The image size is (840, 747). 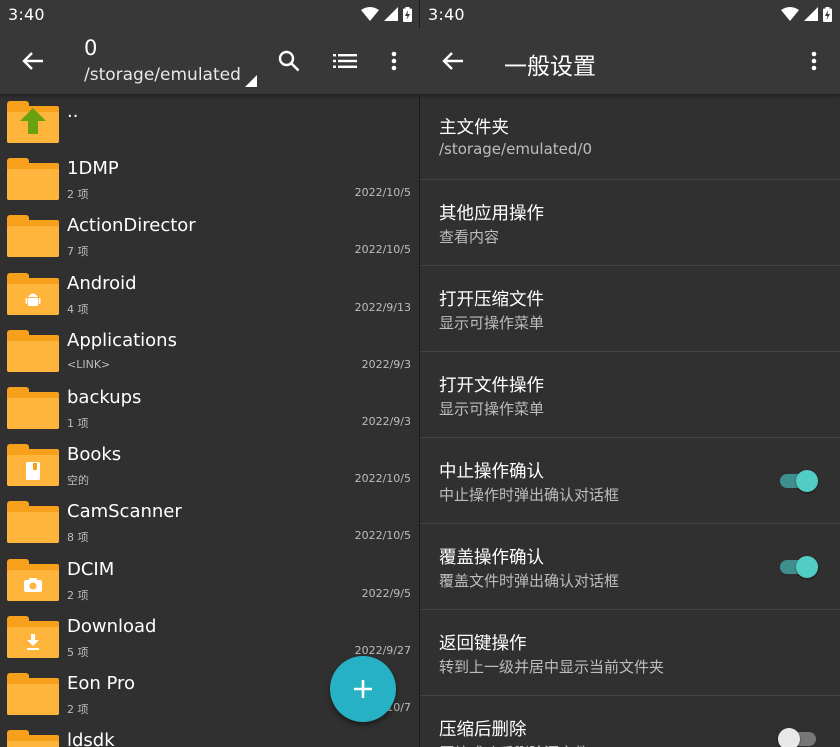 I want to click on settings-more-button, so click(x=814, y=61).